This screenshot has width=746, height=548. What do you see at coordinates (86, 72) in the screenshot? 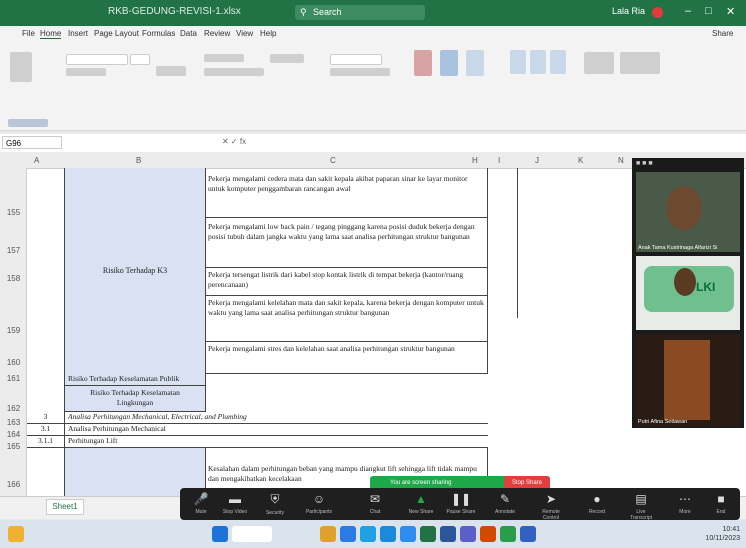
I see `font-format-buttons` at bounding box center [86, 72].